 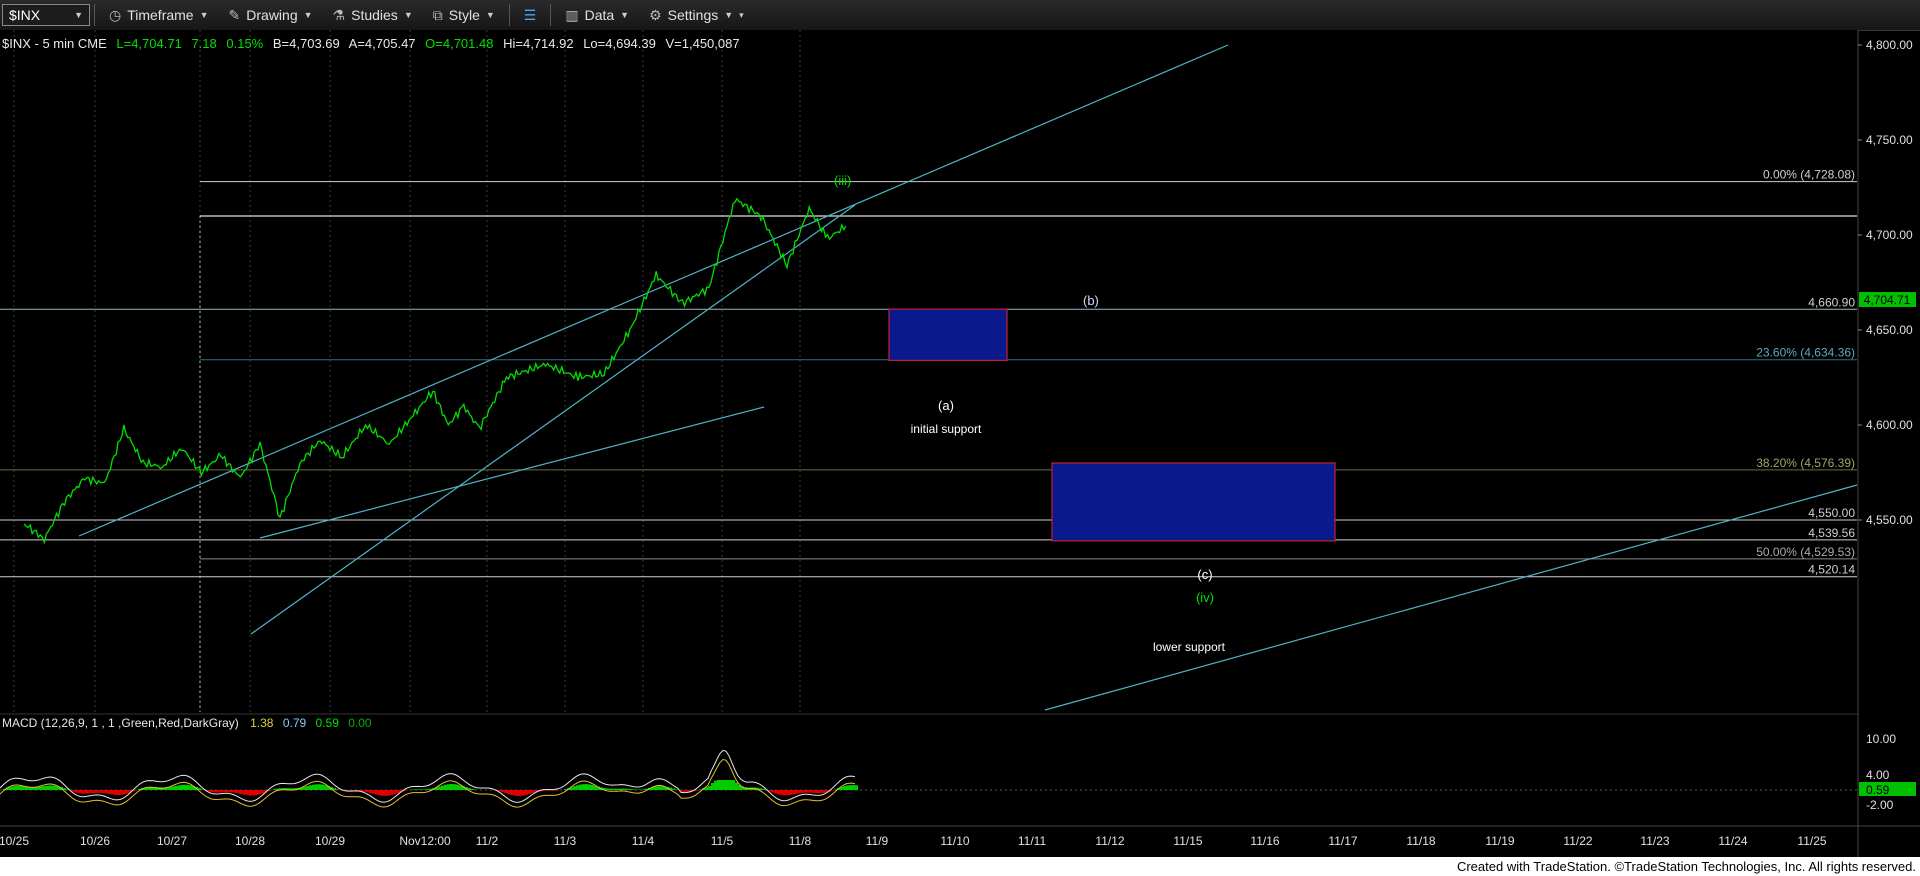 I want to click on wave-label-a: (a), so click(x=946, y=405).